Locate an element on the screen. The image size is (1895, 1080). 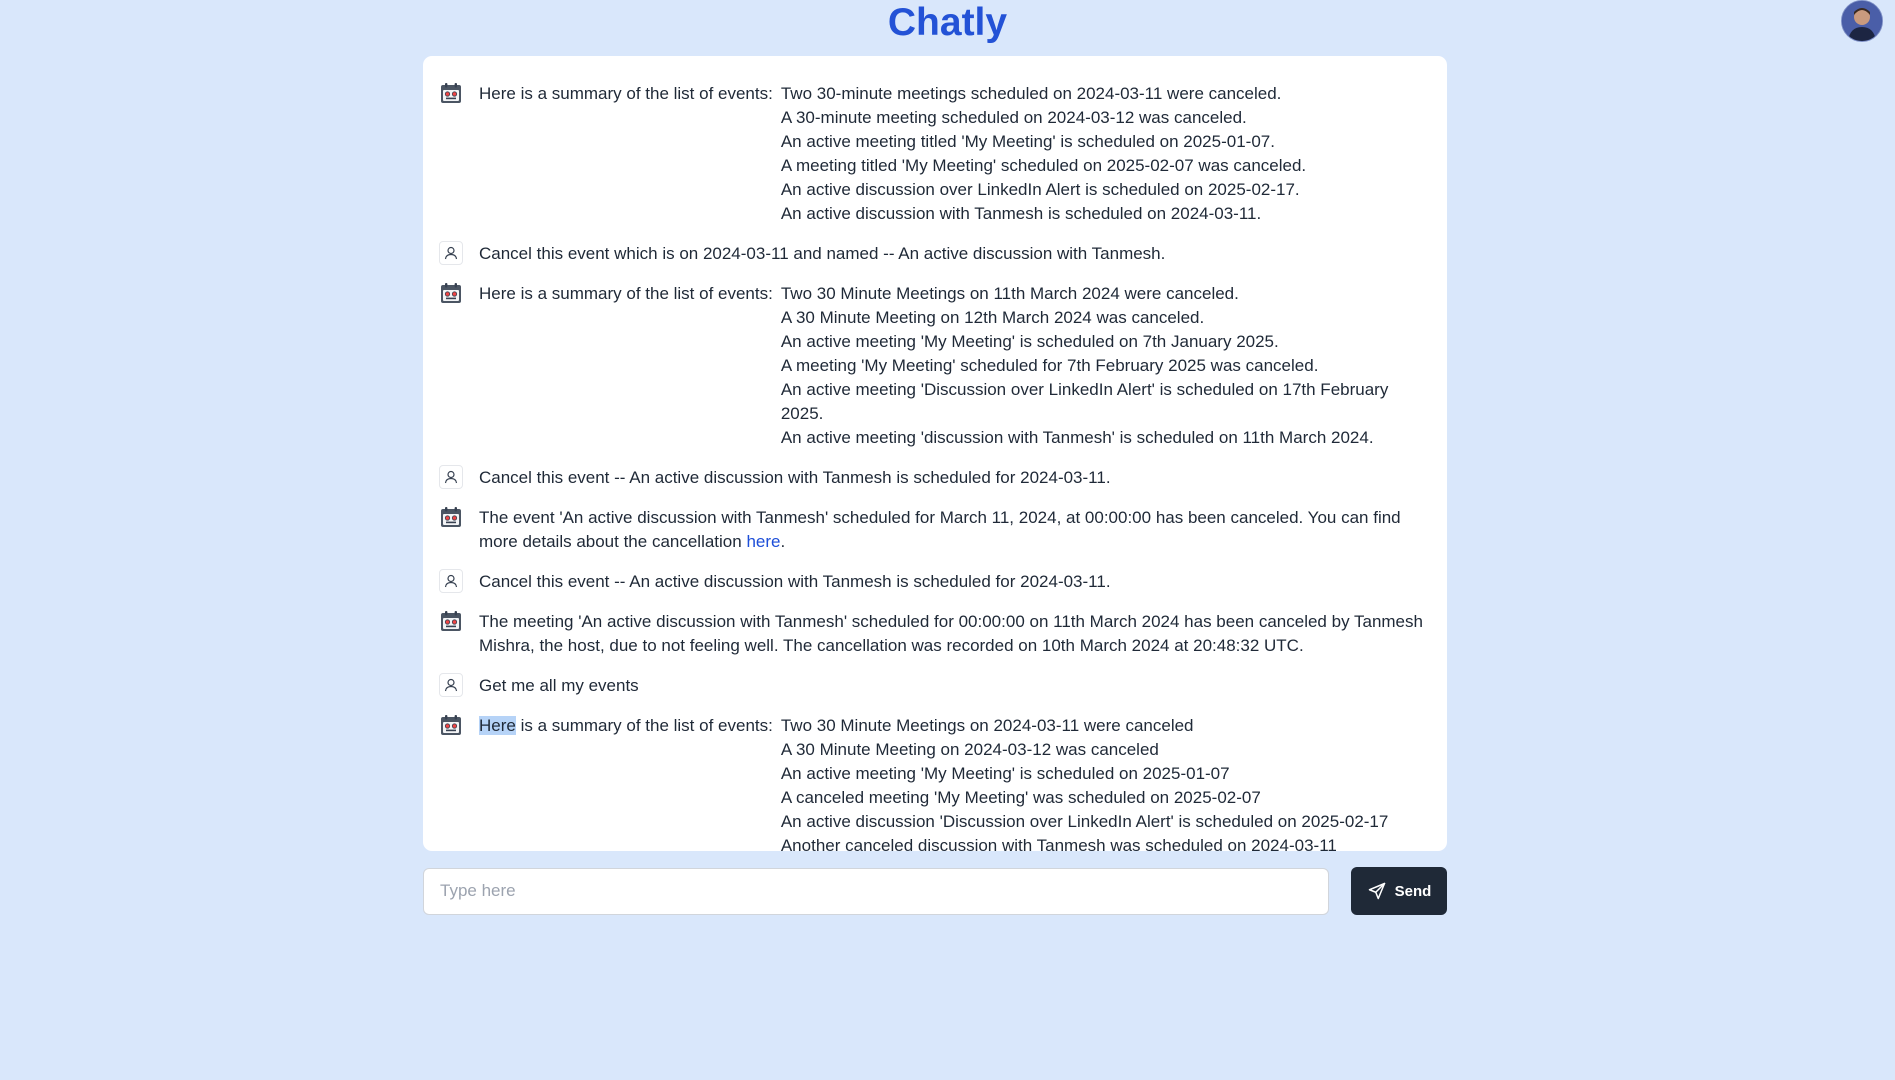
message-content: Get me all my events is located at coordinates (559, 685).